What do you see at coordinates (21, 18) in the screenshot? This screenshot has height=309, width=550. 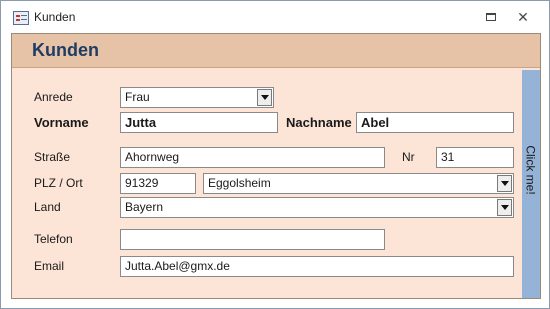 I see `form-icon` at bounding box center [21, 18].